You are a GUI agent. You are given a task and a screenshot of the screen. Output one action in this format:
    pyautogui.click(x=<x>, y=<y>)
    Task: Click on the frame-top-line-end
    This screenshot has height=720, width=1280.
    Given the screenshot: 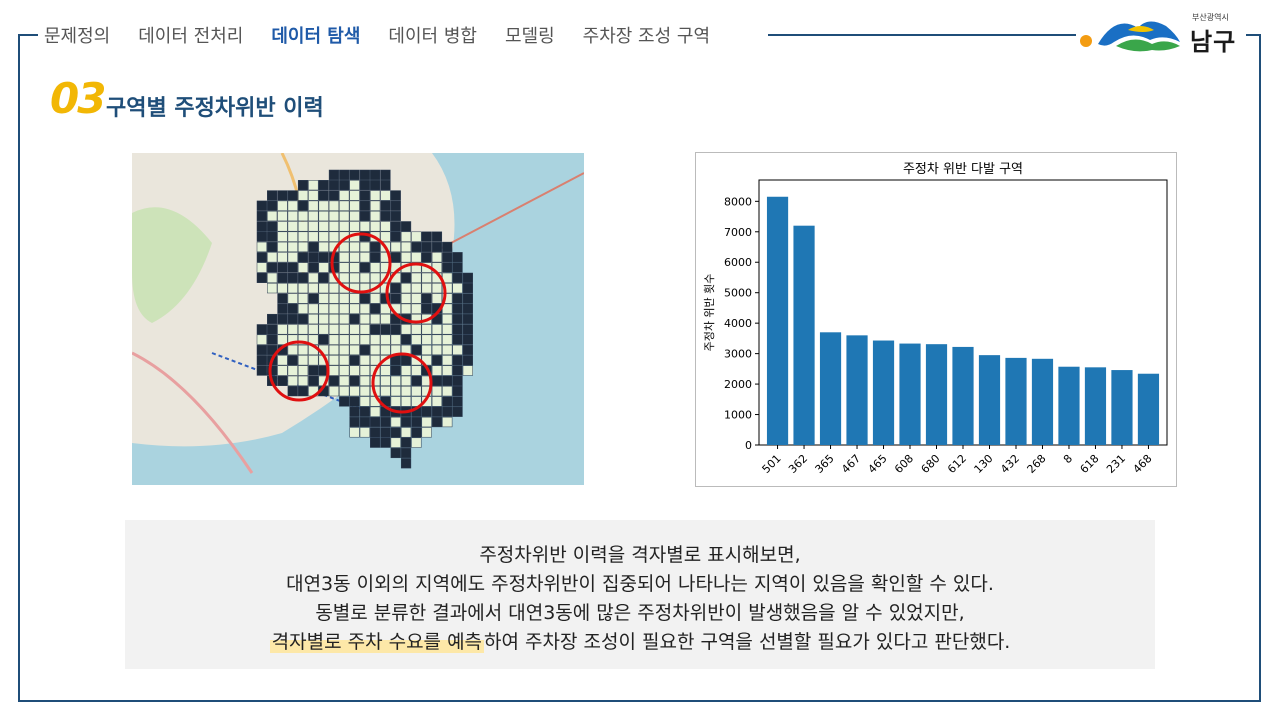 What is the action you would take?
    pyautogui.click(x=1252, y=35)
    